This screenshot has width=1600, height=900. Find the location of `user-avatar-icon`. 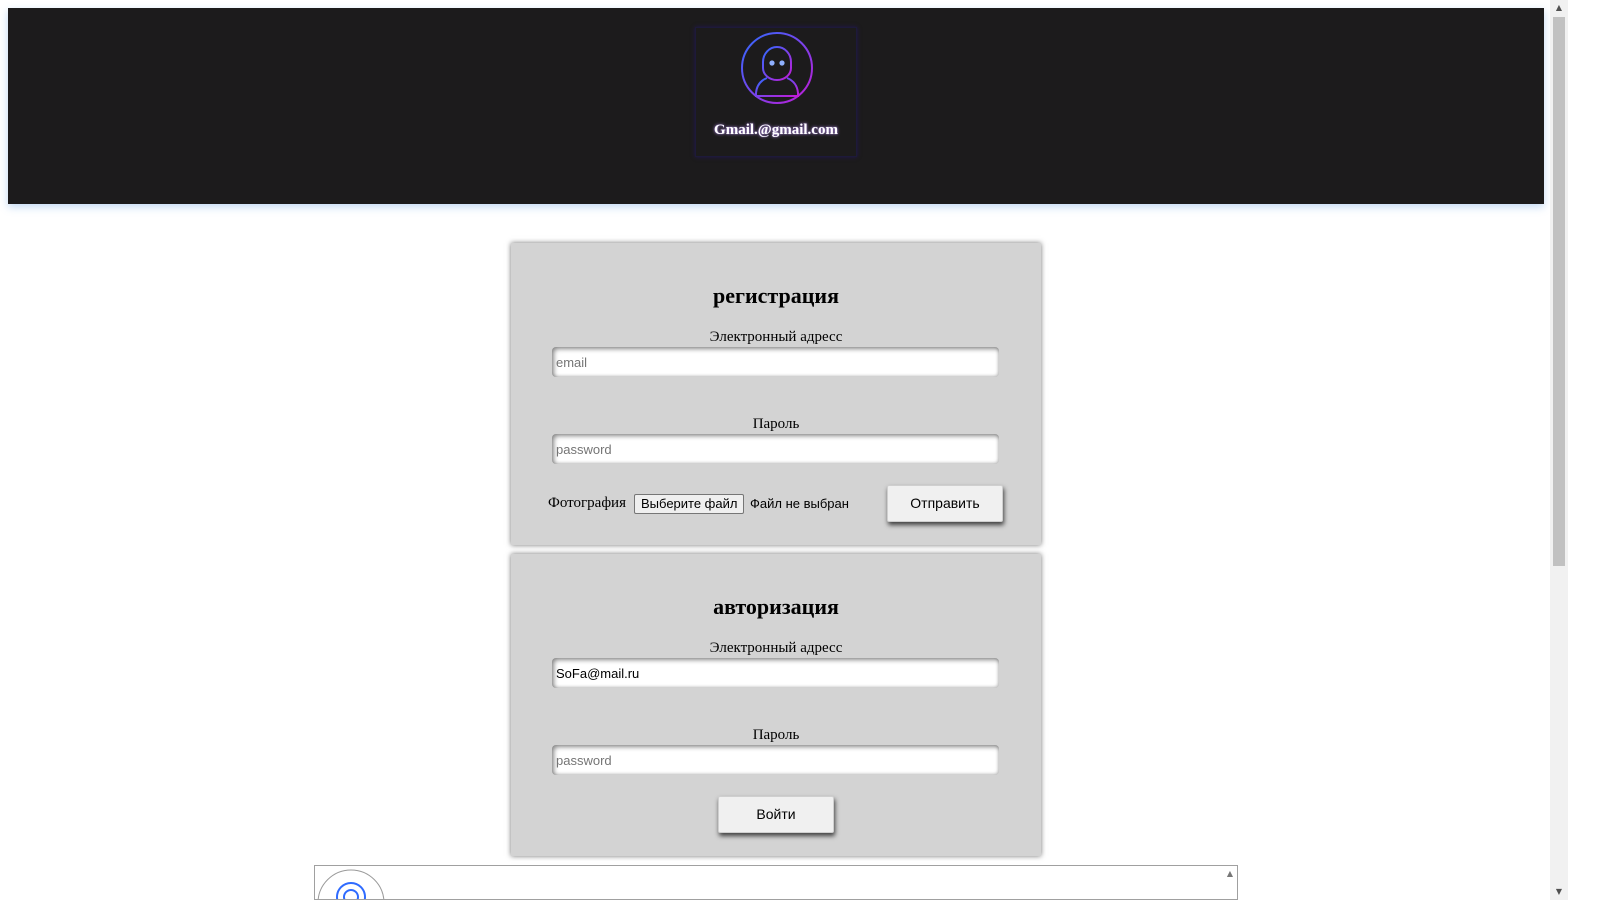

user-avatar-icon is located at coordinates (777, 68).